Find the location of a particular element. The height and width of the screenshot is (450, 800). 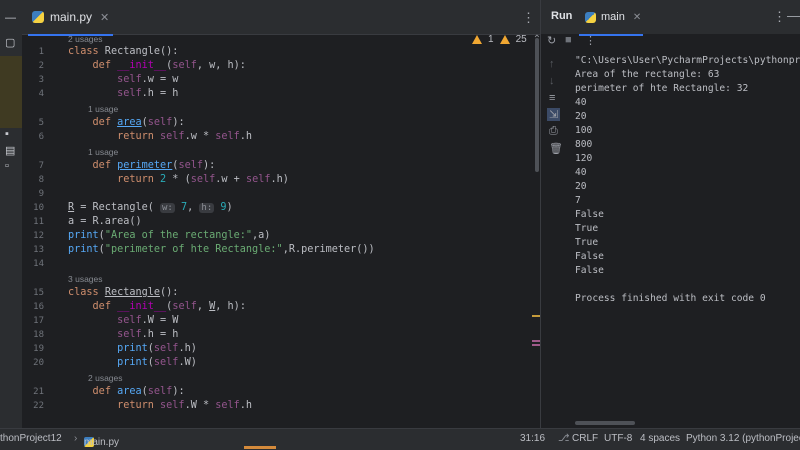

code-line: return self.W * self.h is located at coordinates (185, 405).